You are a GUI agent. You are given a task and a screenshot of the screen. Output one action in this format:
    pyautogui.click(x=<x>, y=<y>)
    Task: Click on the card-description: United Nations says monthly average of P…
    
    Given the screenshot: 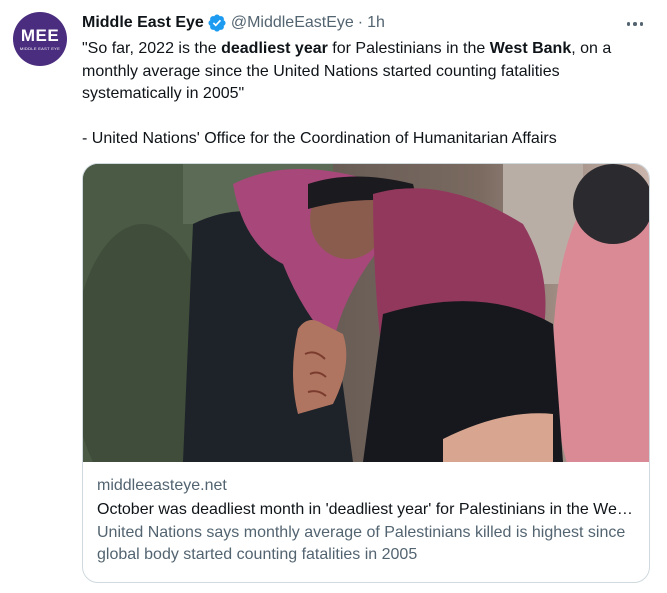 What is the action you would take?
    pyautogui.click(x=361, y=543)
    